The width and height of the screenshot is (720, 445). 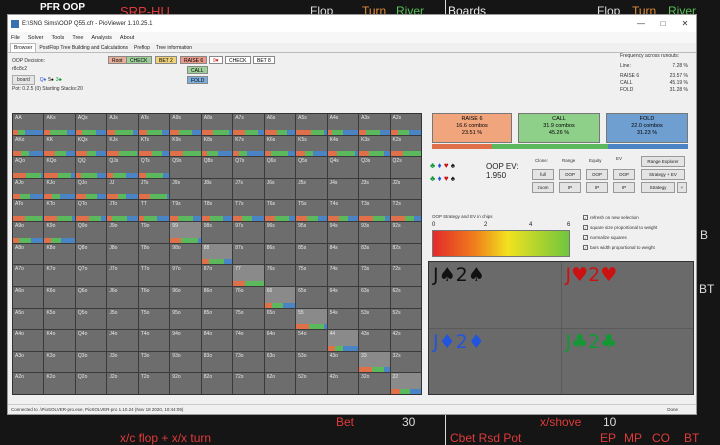 I want to click on spade-icon-2: ♠, so click(x=453, y=178).